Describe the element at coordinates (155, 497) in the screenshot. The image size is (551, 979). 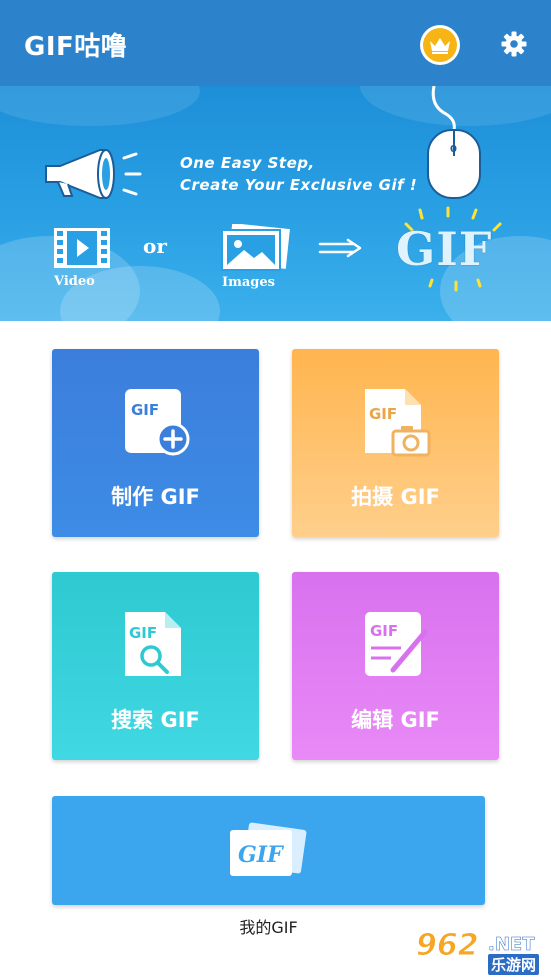
I see `make-gif-label: 制作 GIF` at that location.